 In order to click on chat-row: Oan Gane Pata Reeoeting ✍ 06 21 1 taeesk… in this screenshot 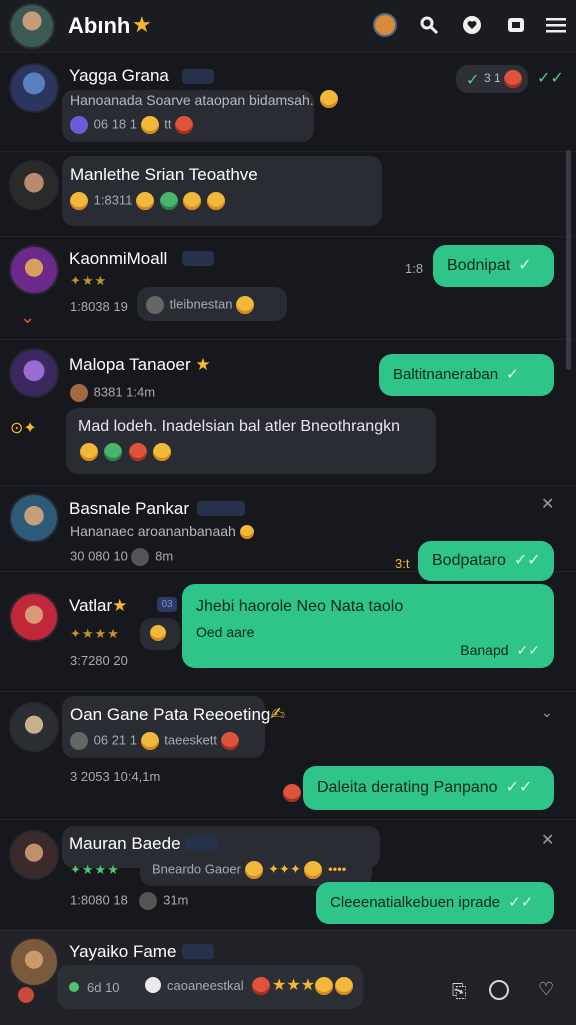, I will do `click(288, 756)`.